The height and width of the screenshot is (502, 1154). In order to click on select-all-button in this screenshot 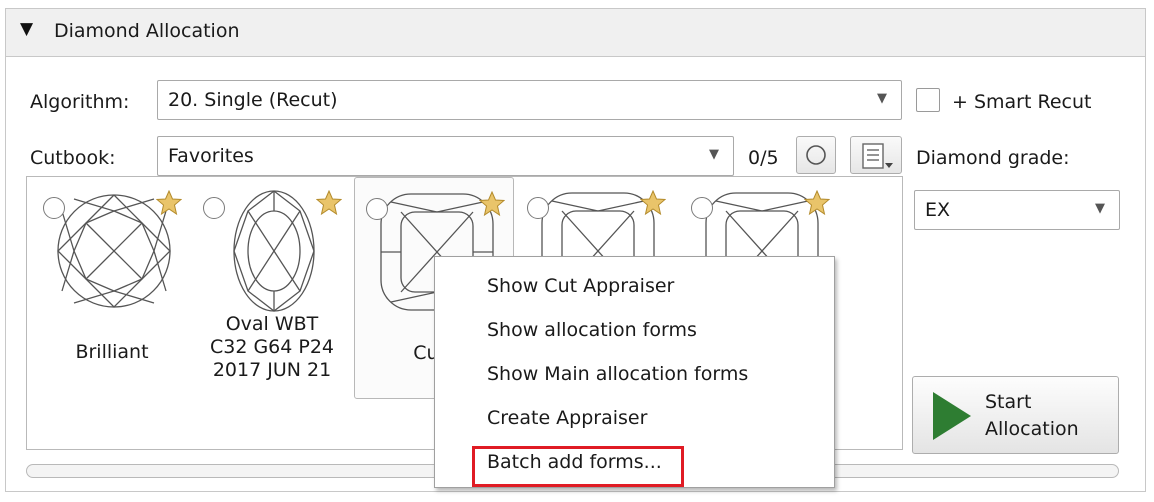, I will do `click(816, 155)`.